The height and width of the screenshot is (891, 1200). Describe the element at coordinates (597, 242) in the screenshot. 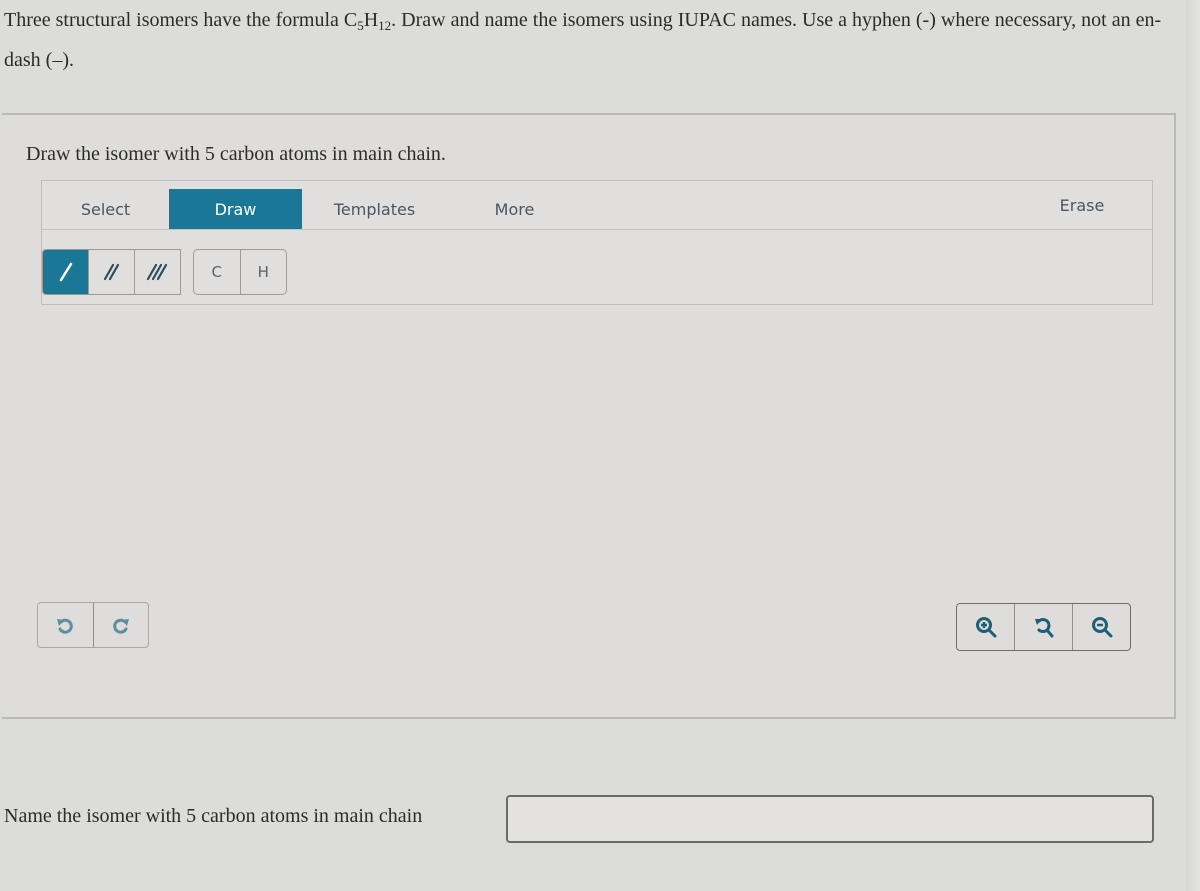

I see `structure-editor-toolbar: Select Draw Templates More Erase C H` at that location.